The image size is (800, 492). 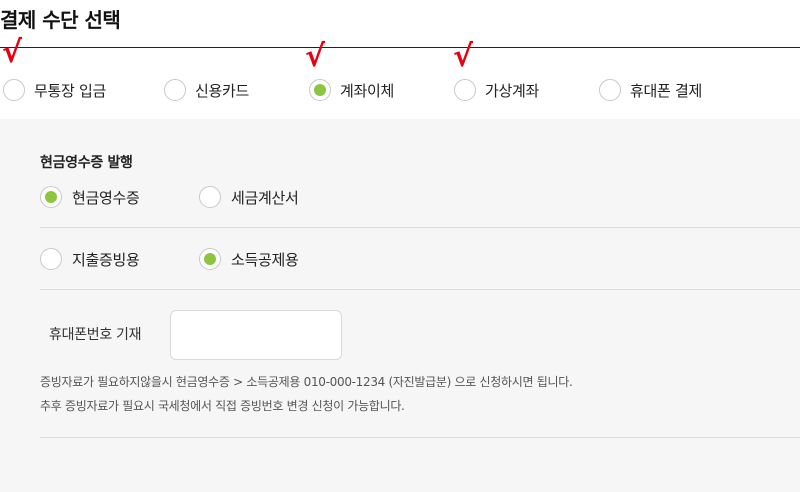 I want to click on radio-virtual-account, so click(x=465, y=90).